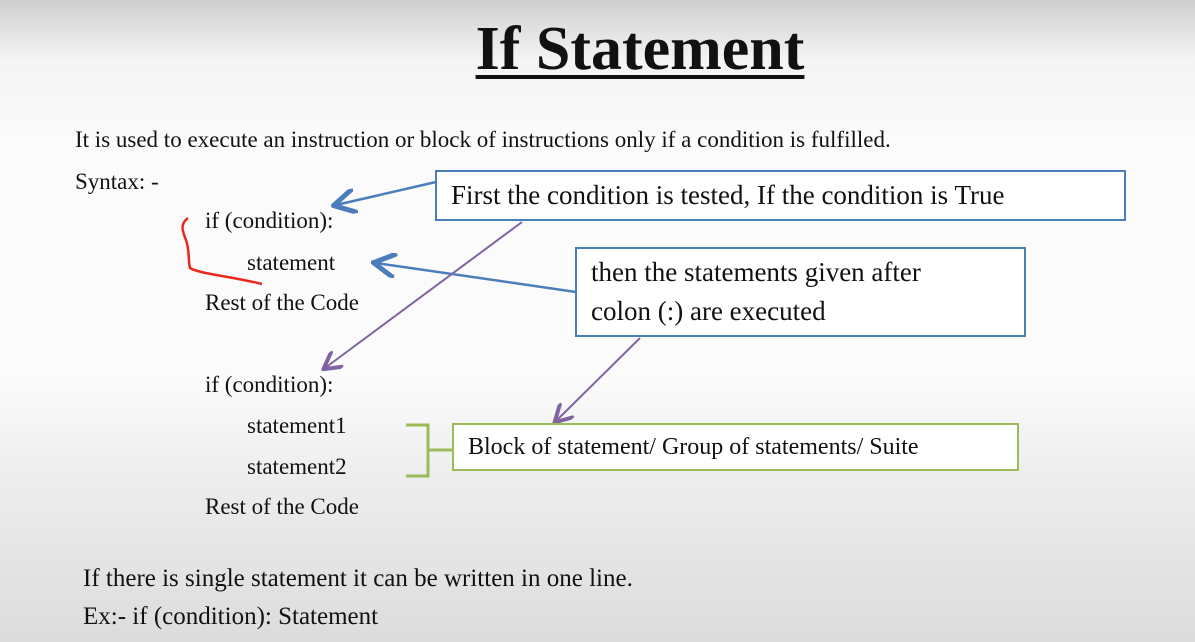 The height and width of the screenshot is (642, 1195). I want to click on arrow-to-second-if, so click(424, 294).